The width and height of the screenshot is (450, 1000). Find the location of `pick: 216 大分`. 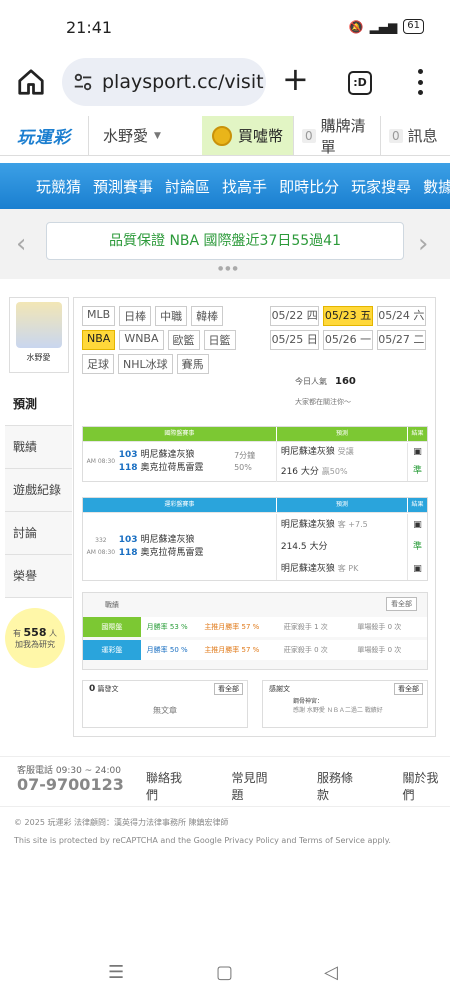

pick: 216 大分 is located at coordinates (299, 471).